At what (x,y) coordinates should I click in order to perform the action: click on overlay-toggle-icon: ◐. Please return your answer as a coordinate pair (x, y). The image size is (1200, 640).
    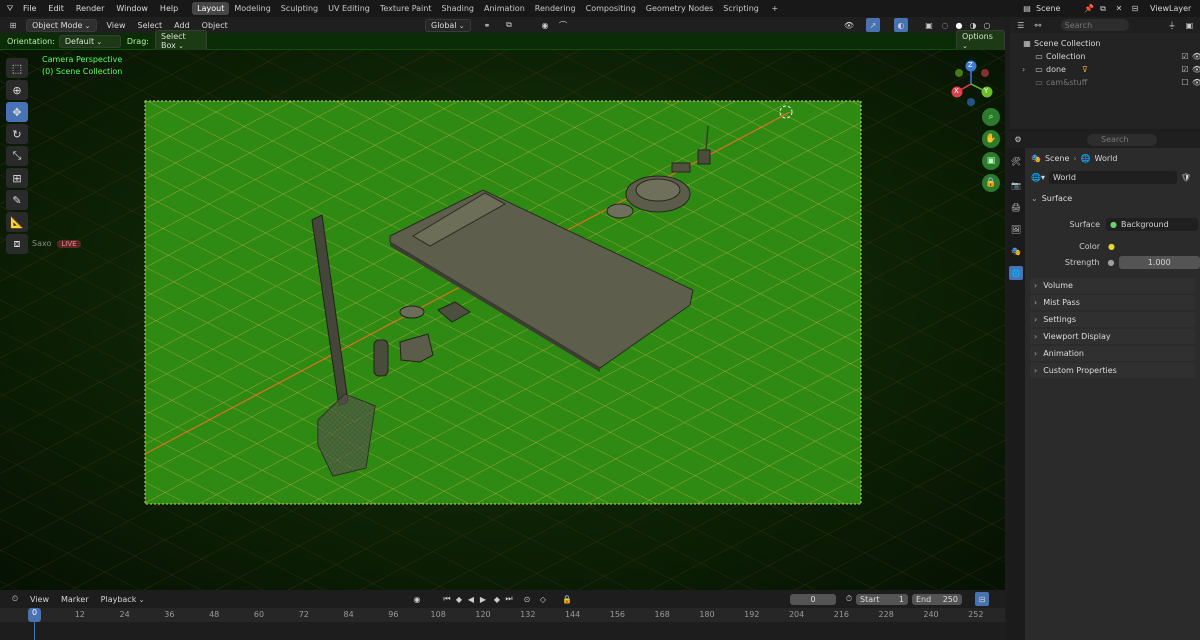
    Looking at the image, I should click on (901, 25).